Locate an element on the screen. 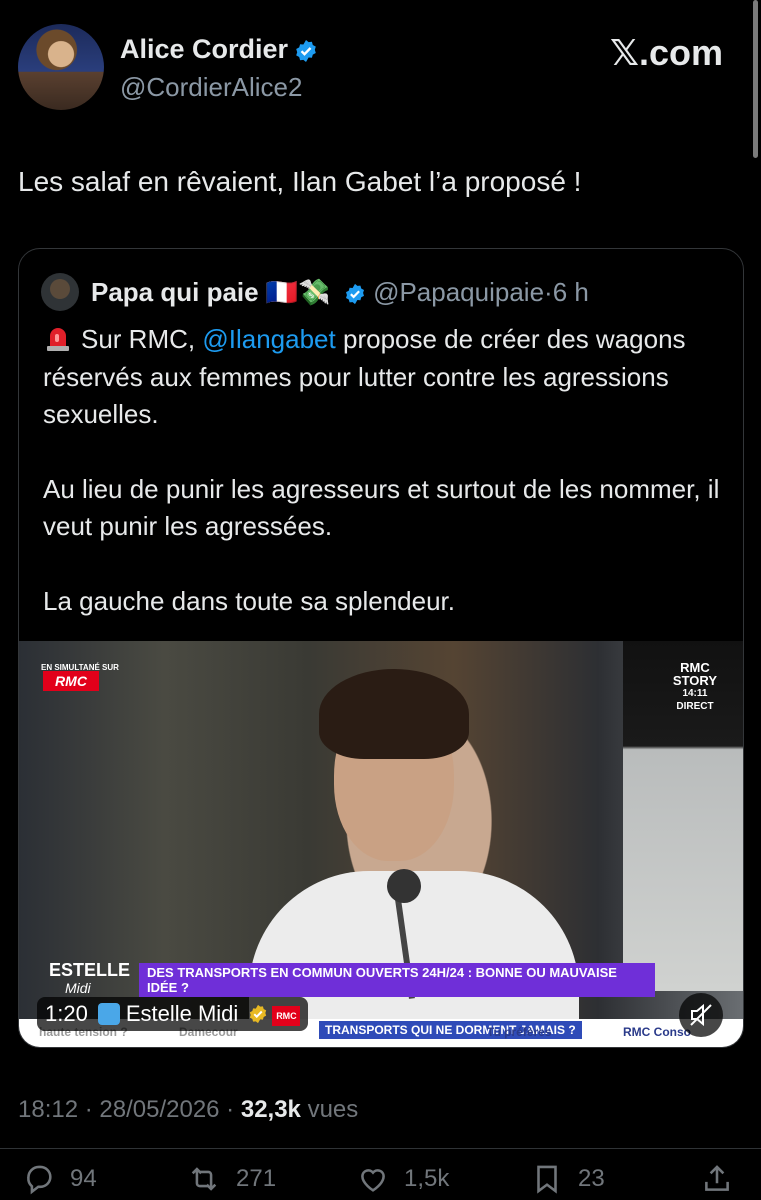  scrollbar is located at coordinates (755, 79).